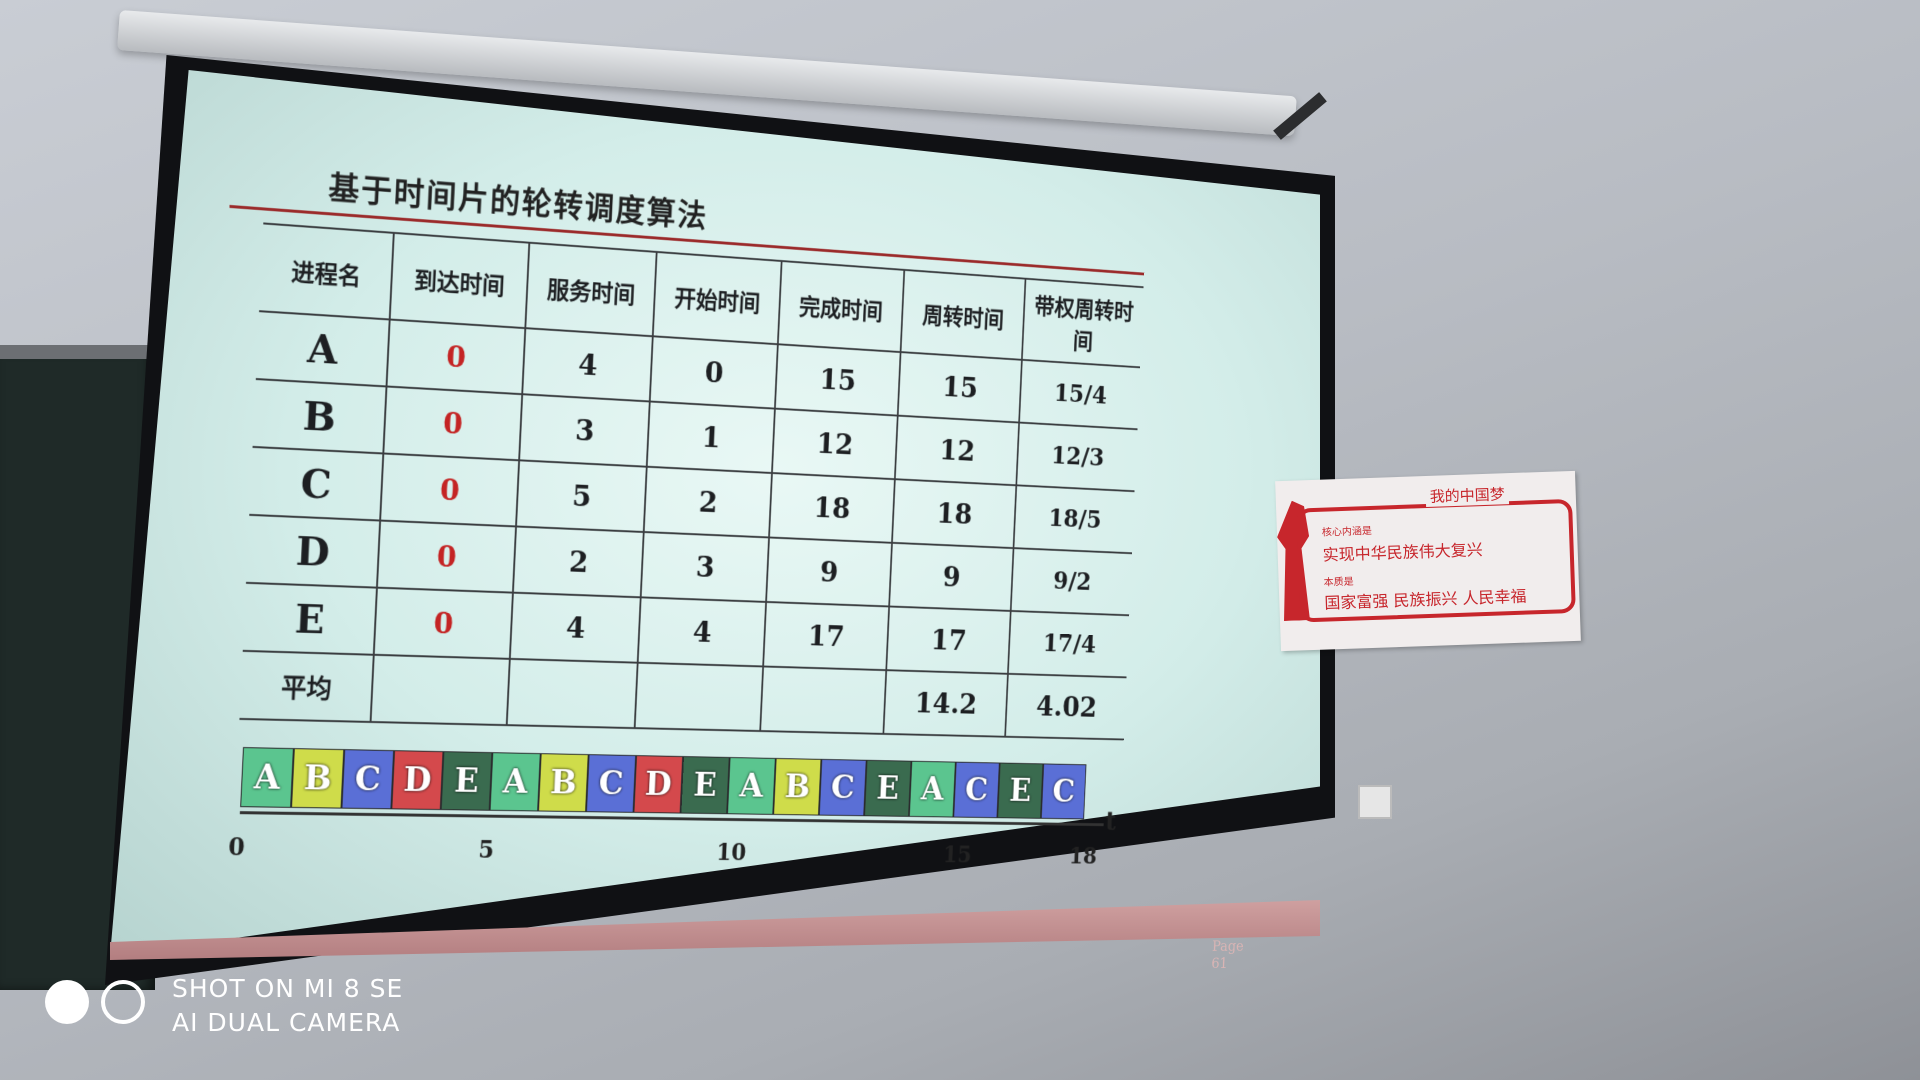  I want to click on watermark-ring-icon, so click(123, 1002).